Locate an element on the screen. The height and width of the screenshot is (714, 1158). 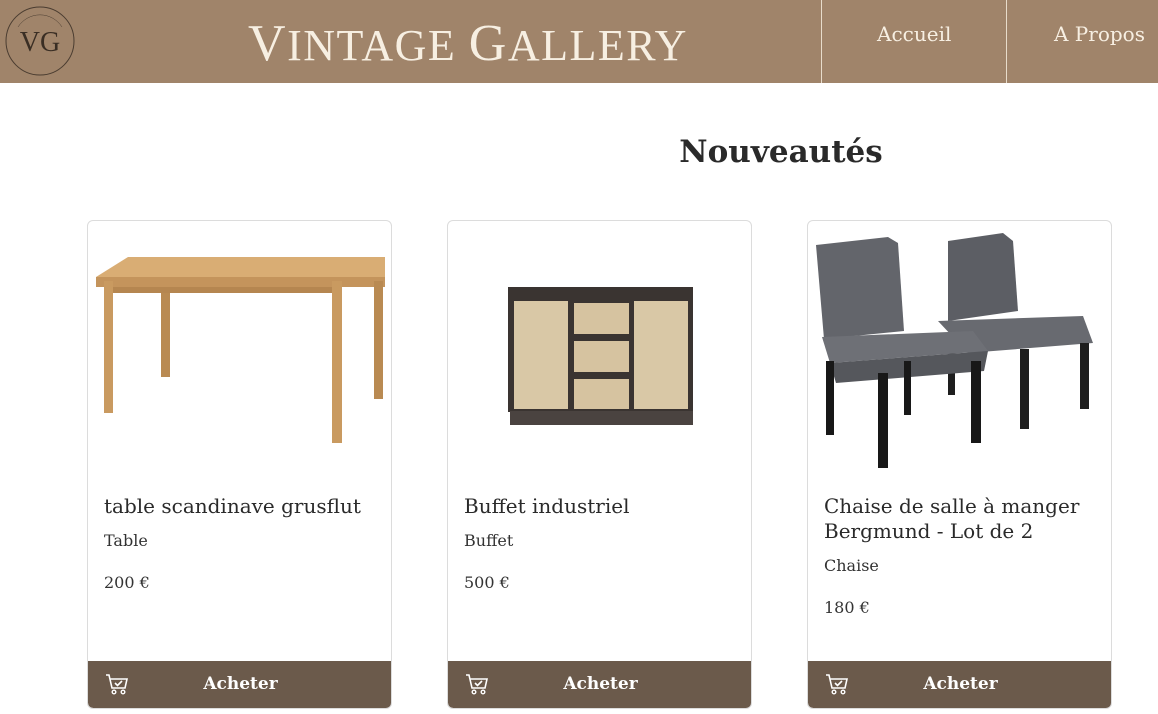
product-image-chairs is located at coordinates (960, 351).